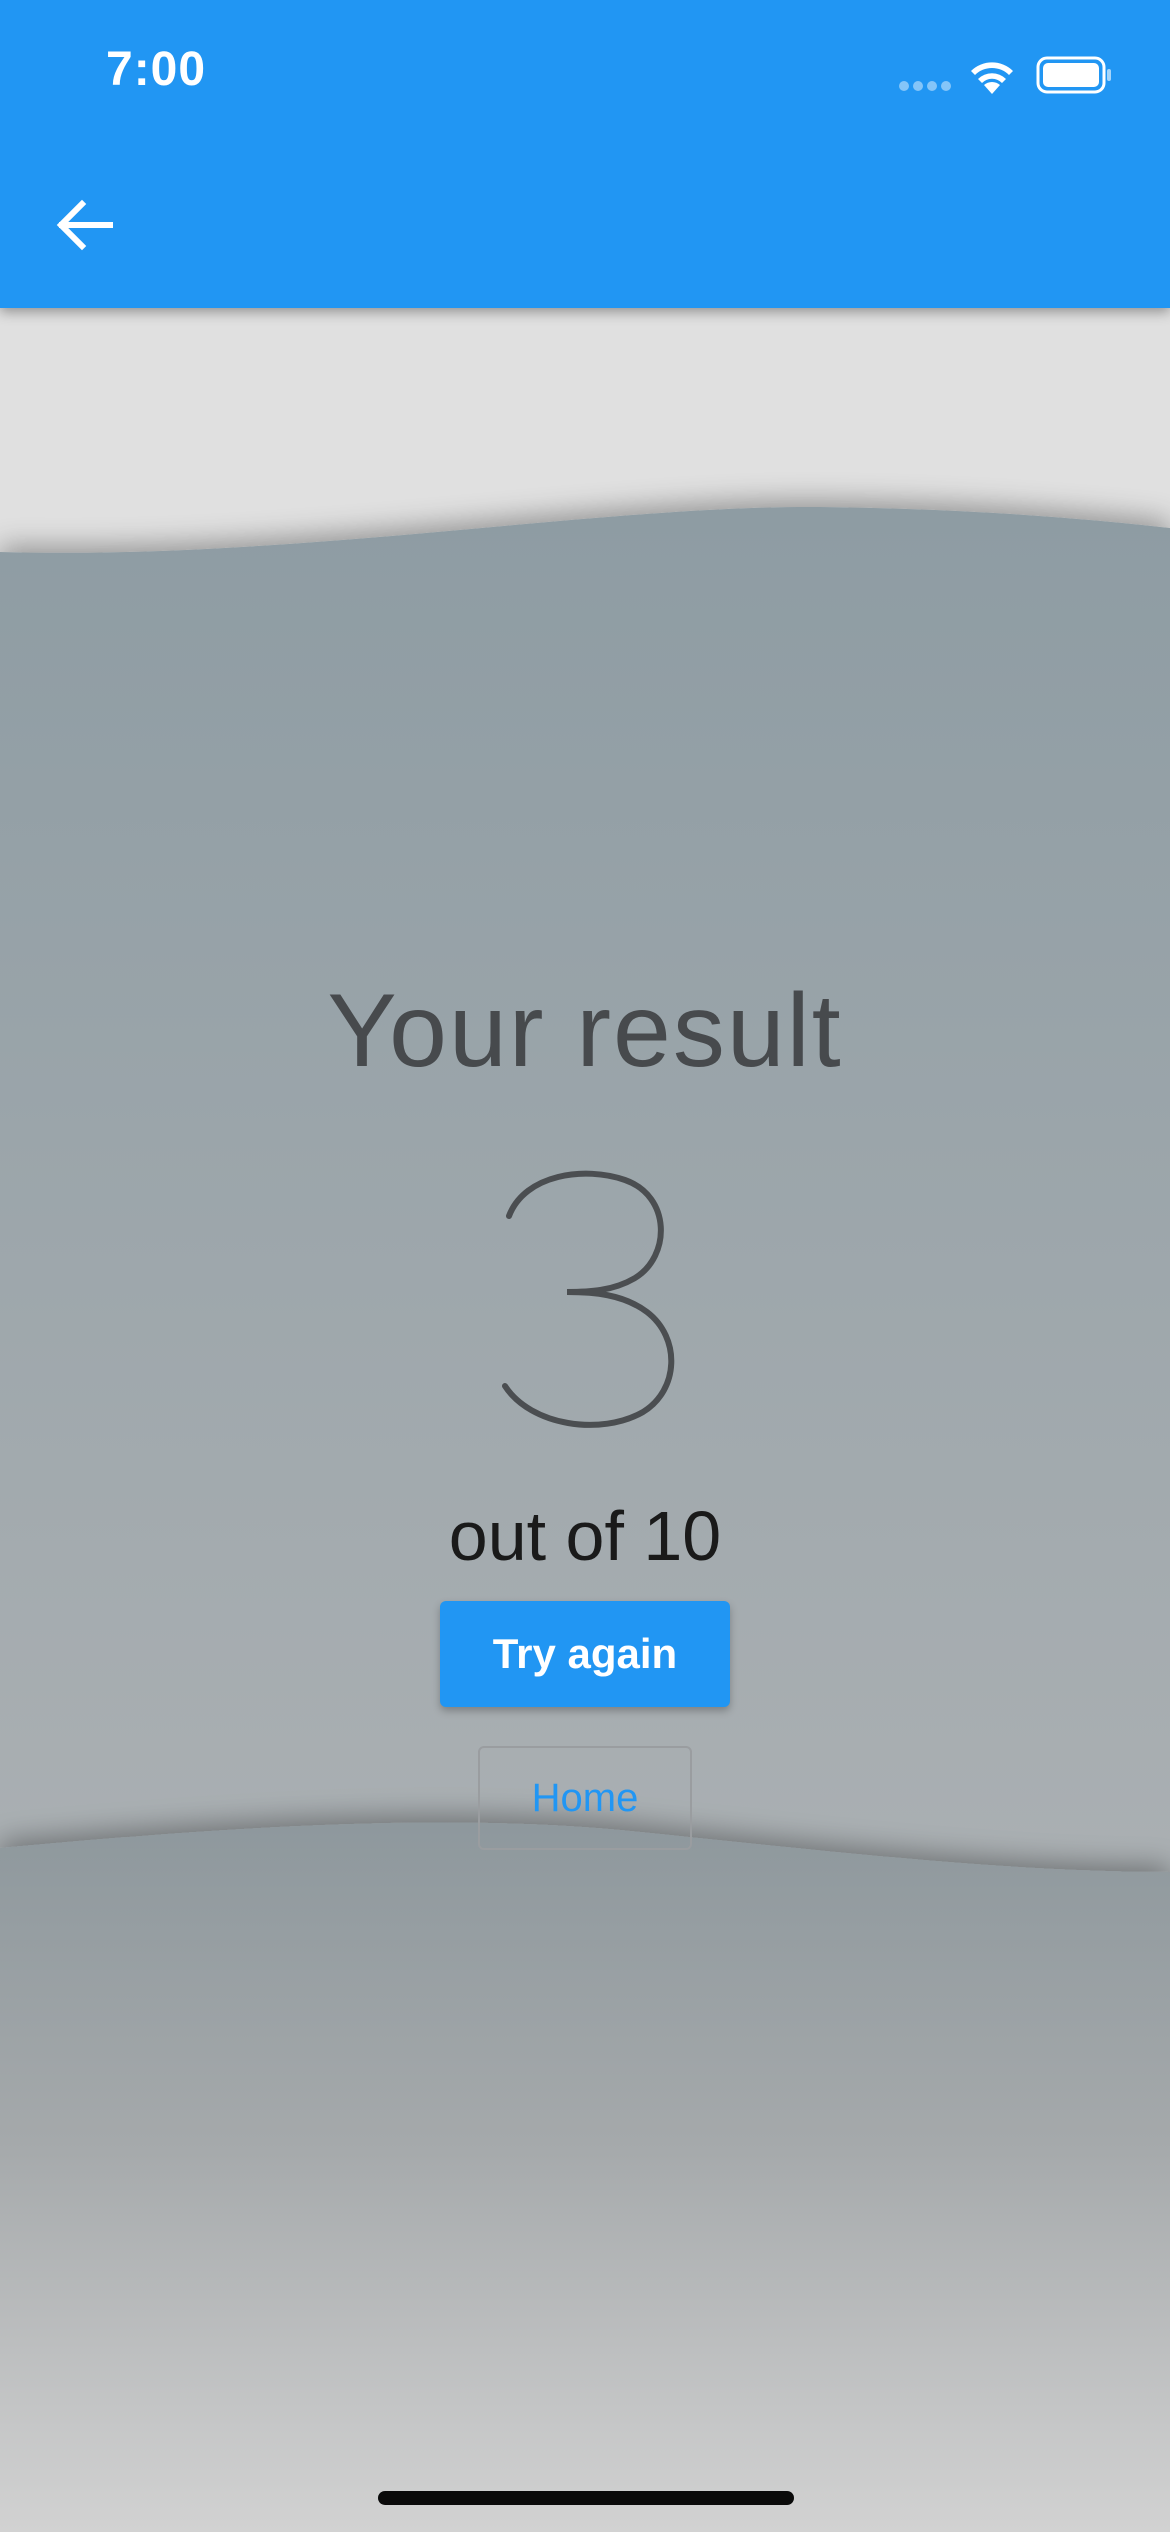  What do you see at coordinates (156, 69) in the screenshot?
I see `status-time: 7:00` at bounding box center [156, 69].